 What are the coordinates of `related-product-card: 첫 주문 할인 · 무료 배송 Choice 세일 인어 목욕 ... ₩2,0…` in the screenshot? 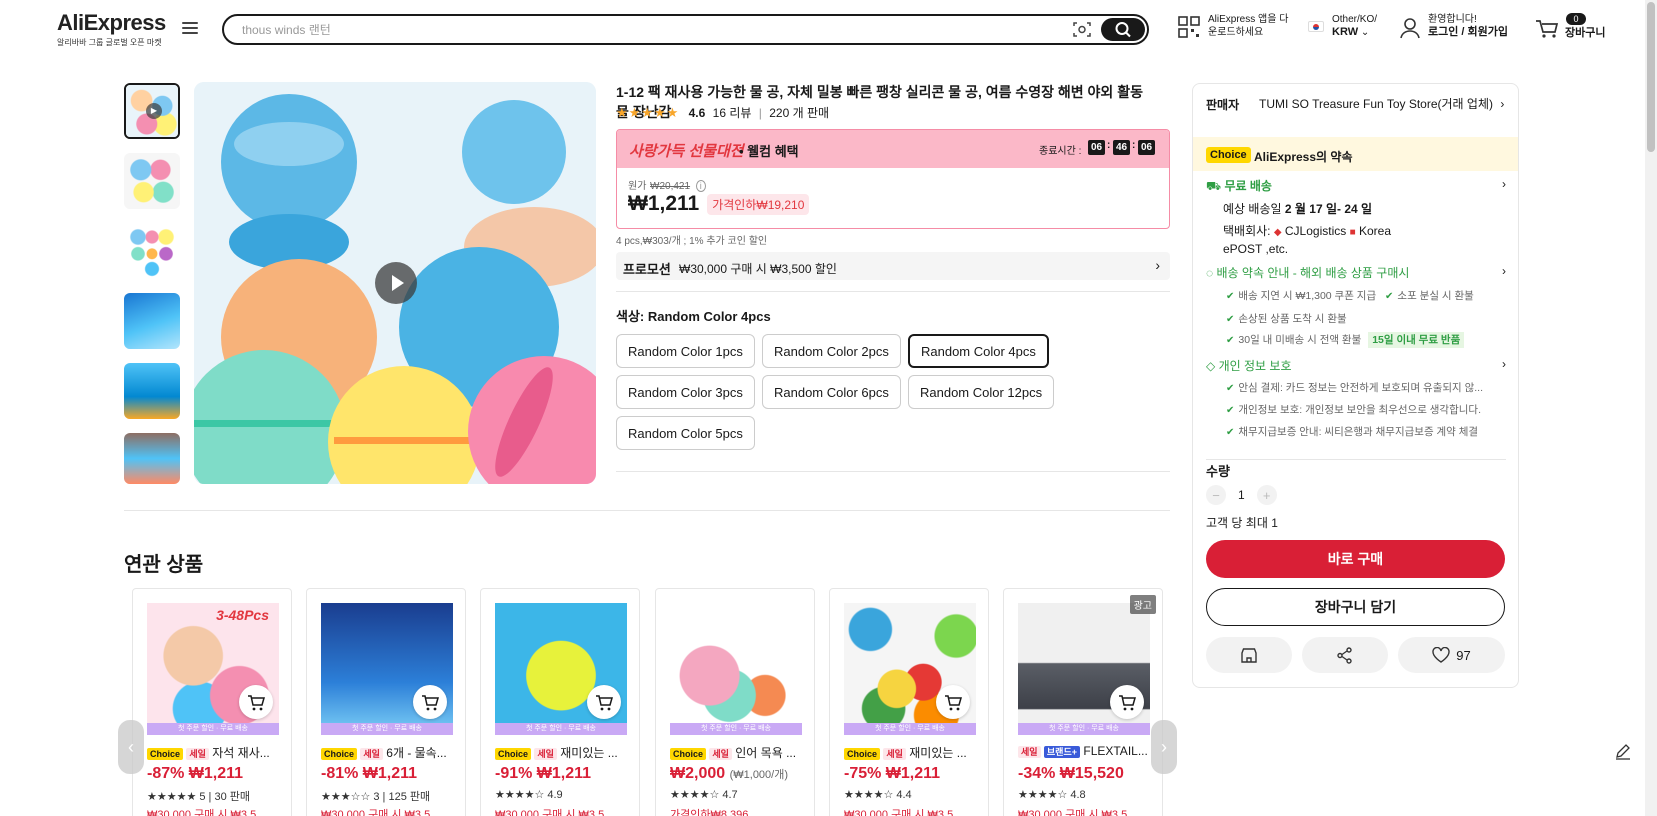 It's located at (735, 702).